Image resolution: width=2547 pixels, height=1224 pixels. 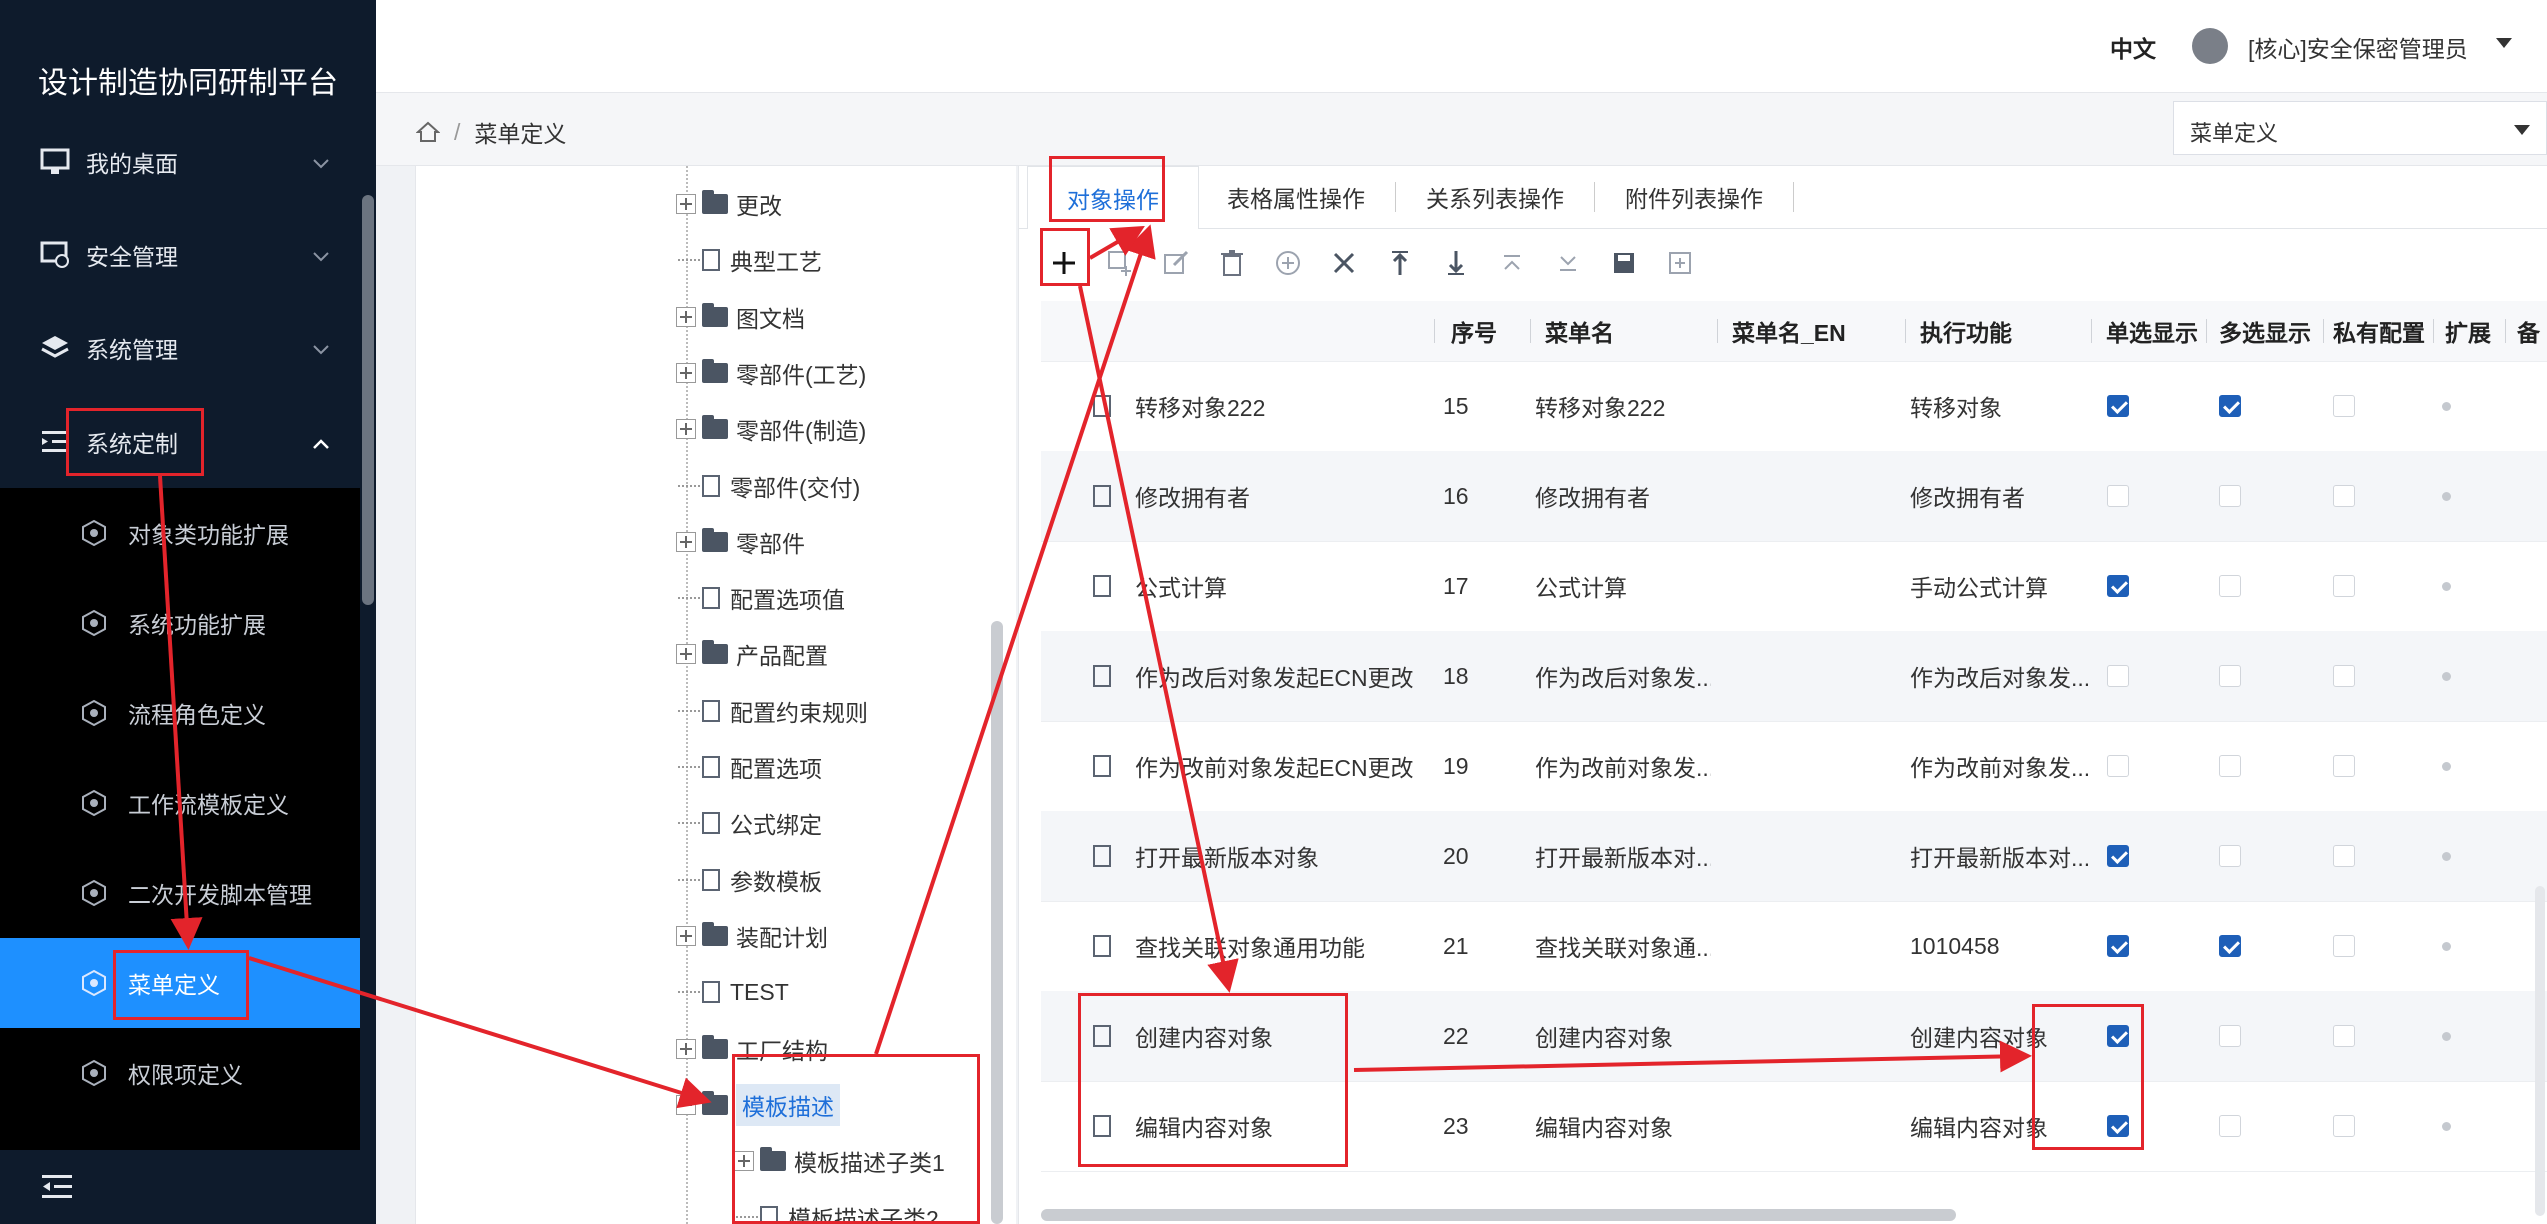 What do you see at coordinates (180, 255) in the screenshot?
I see `sidebar-item-security: 安全管理` at bounding box center [180, 255].